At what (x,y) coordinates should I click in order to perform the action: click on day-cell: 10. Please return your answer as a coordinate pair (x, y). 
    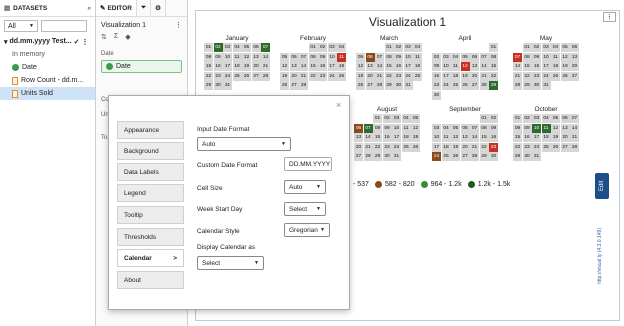
    Looking at the image, I should click on (396, 128).